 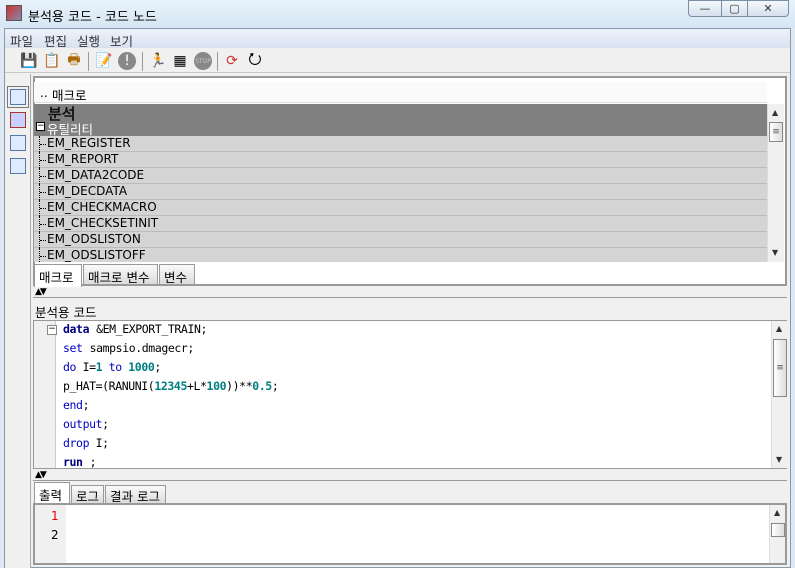 I want to click on close-button: ✕, so click(x=768, y=8).